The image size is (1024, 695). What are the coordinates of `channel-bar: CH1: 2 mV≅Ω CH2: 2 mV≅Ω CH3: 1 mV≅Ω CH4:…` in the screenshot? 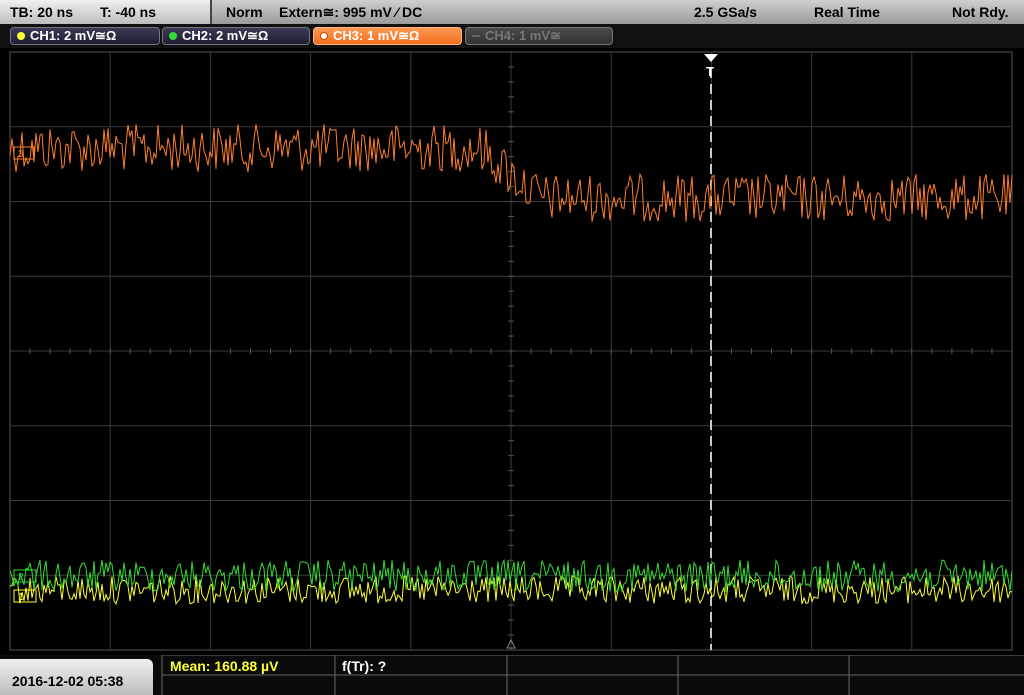 It's located at (512, 36).